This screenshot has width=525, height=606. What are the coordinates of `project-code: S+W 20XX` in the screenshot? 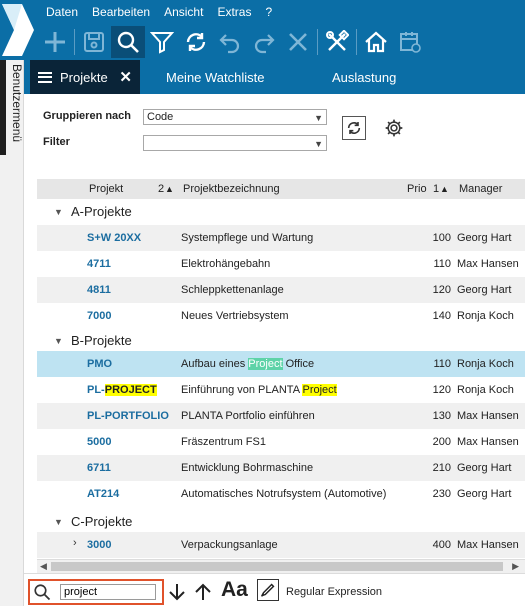 It's located at (114, 238).